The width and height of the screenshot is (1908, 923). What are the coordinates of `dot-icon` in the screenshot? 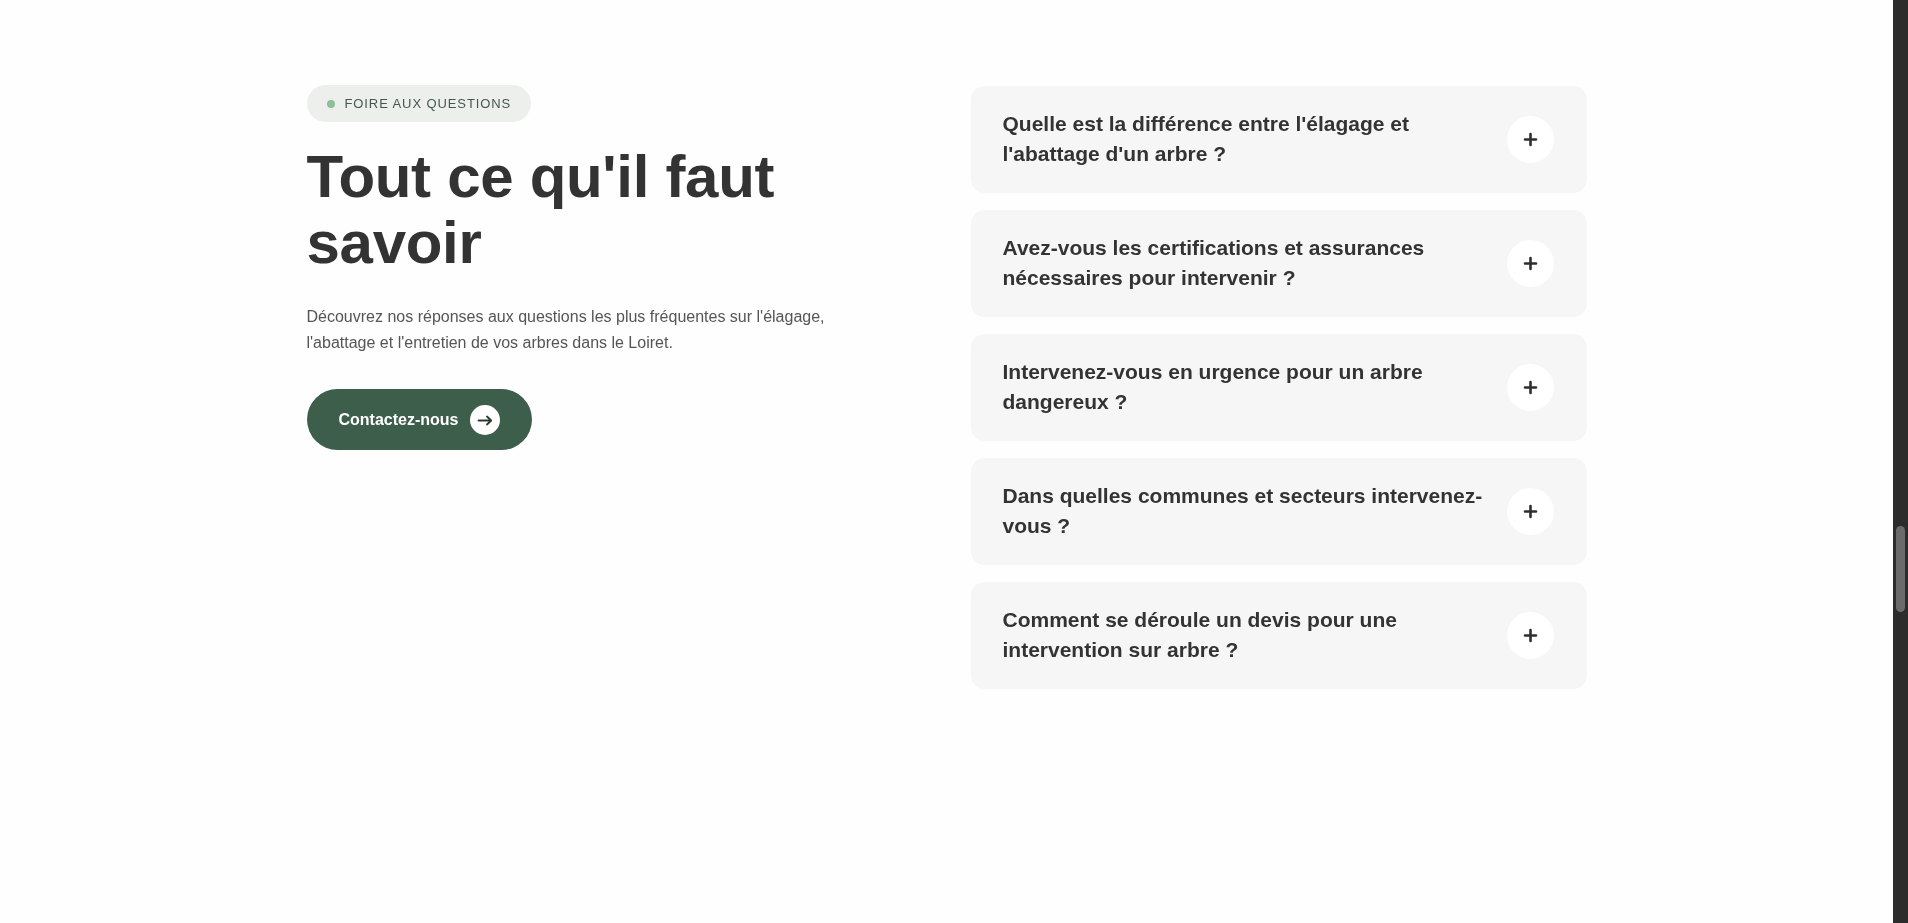 It's located at (330, 103).